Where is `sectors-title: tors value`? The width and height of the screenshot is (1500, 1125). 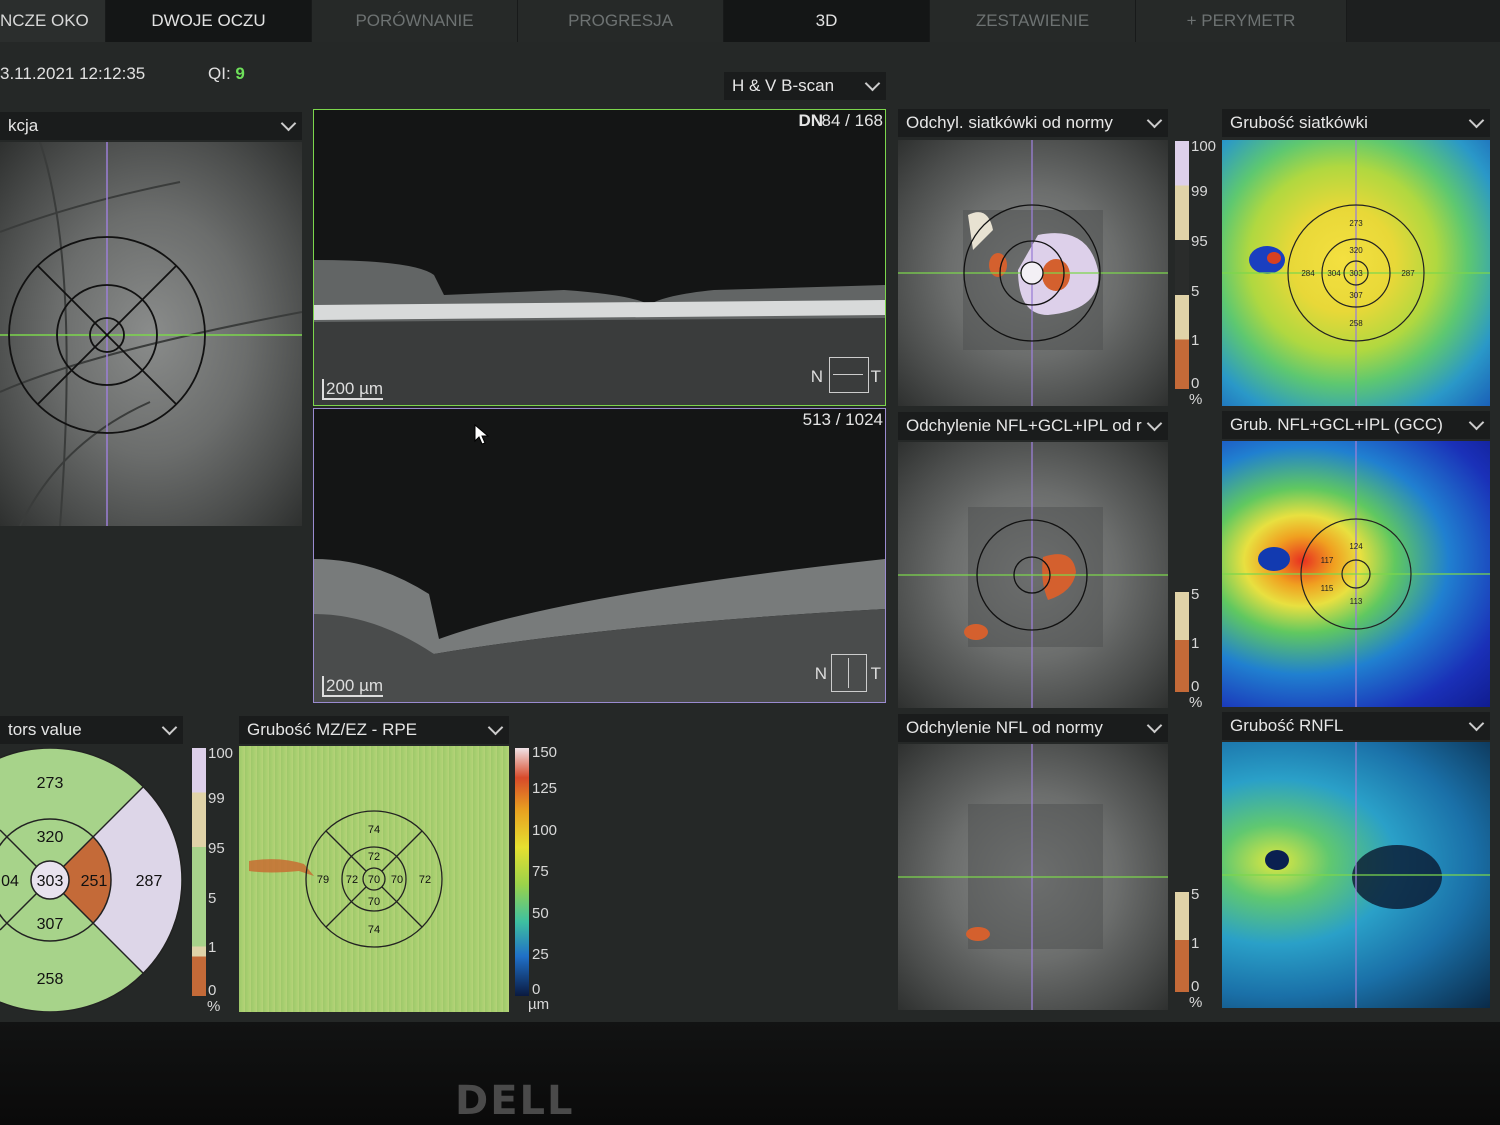
sectors-title: tors value is located at coordinates (45, 729).